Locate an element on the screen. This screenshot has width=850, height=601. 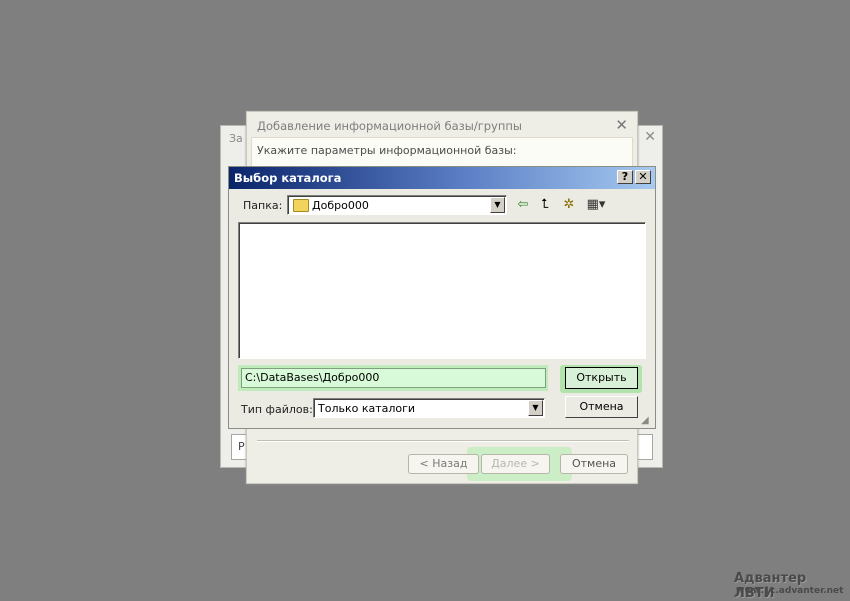
background-dialog-close-icon: ✕ is located at coordinates (650, 137).